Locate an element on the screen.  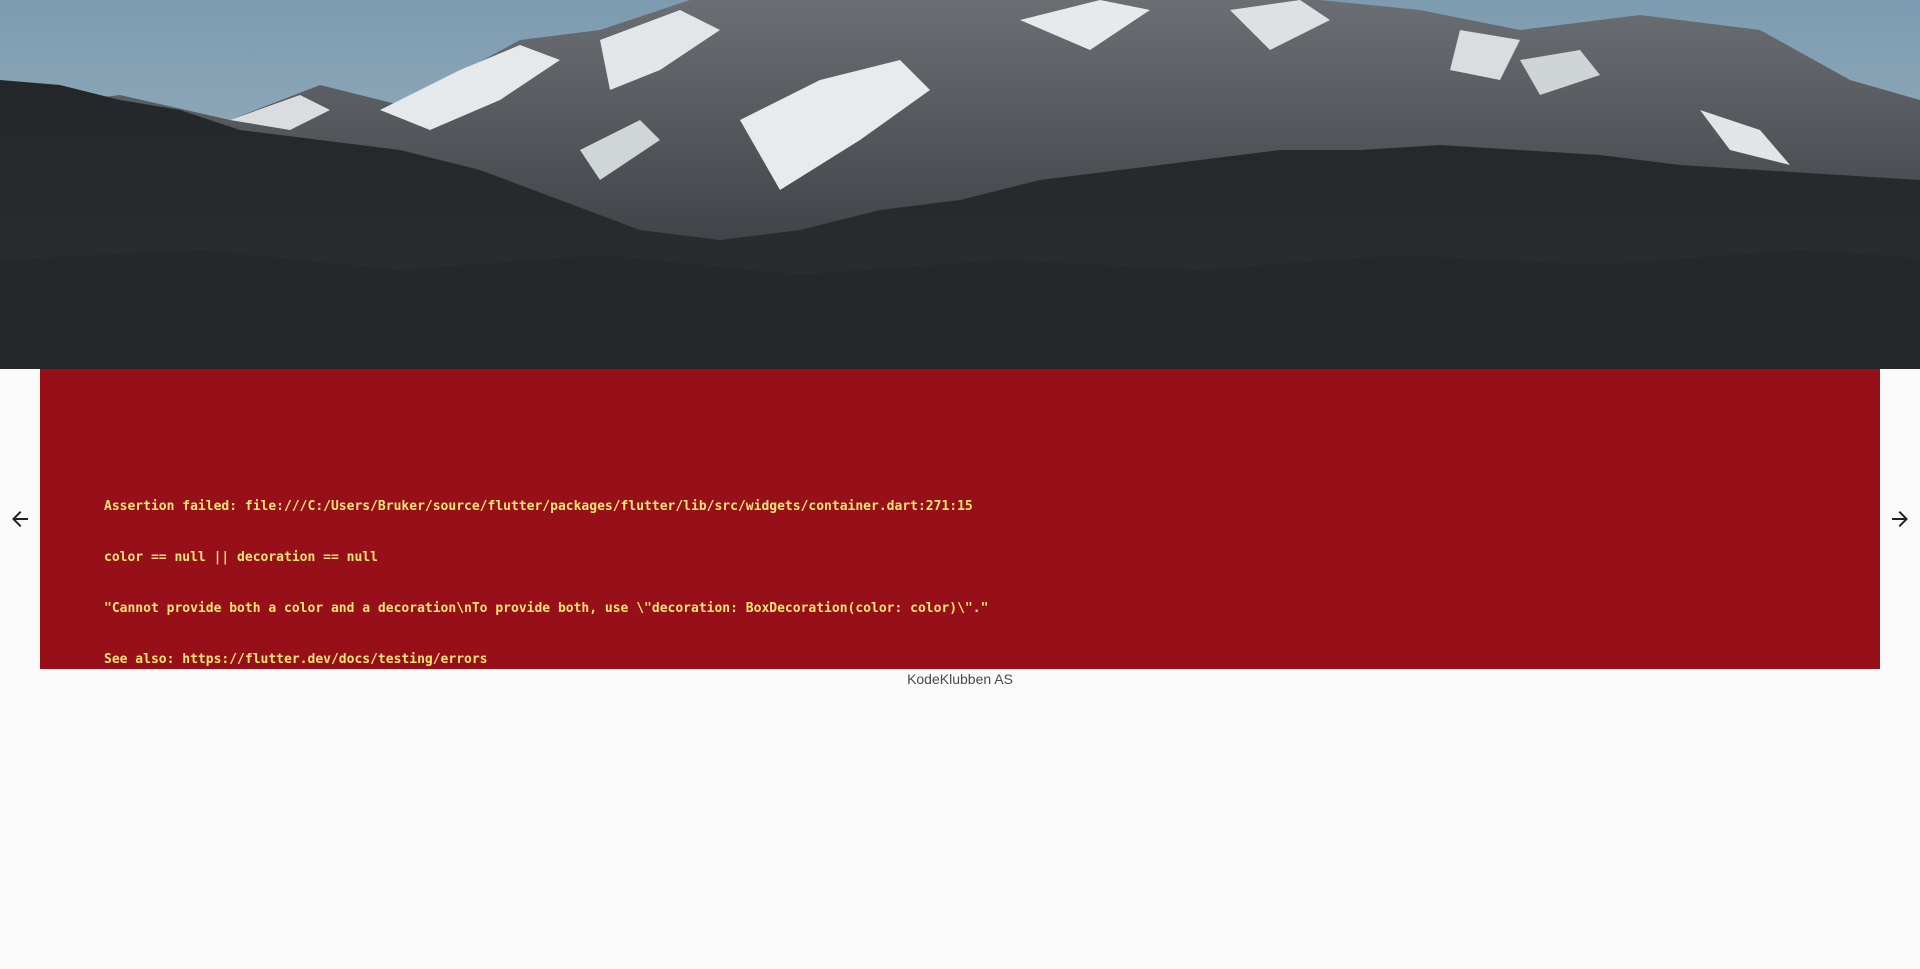
previous-button is located at coordinates (20, 519).